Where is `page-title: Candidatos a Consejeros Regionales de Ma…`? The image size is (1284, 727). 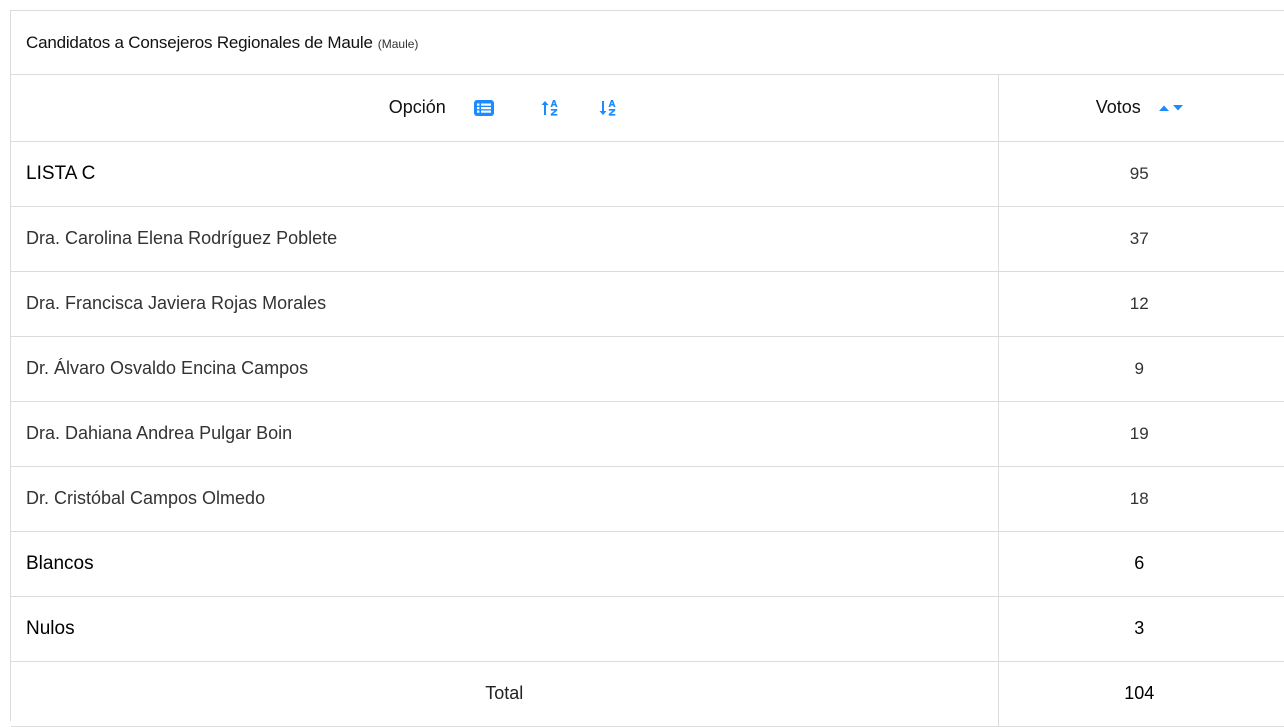
page-title: Candidatos a Consejeros Regionales de Ma… is located at coordinates (199, 42).